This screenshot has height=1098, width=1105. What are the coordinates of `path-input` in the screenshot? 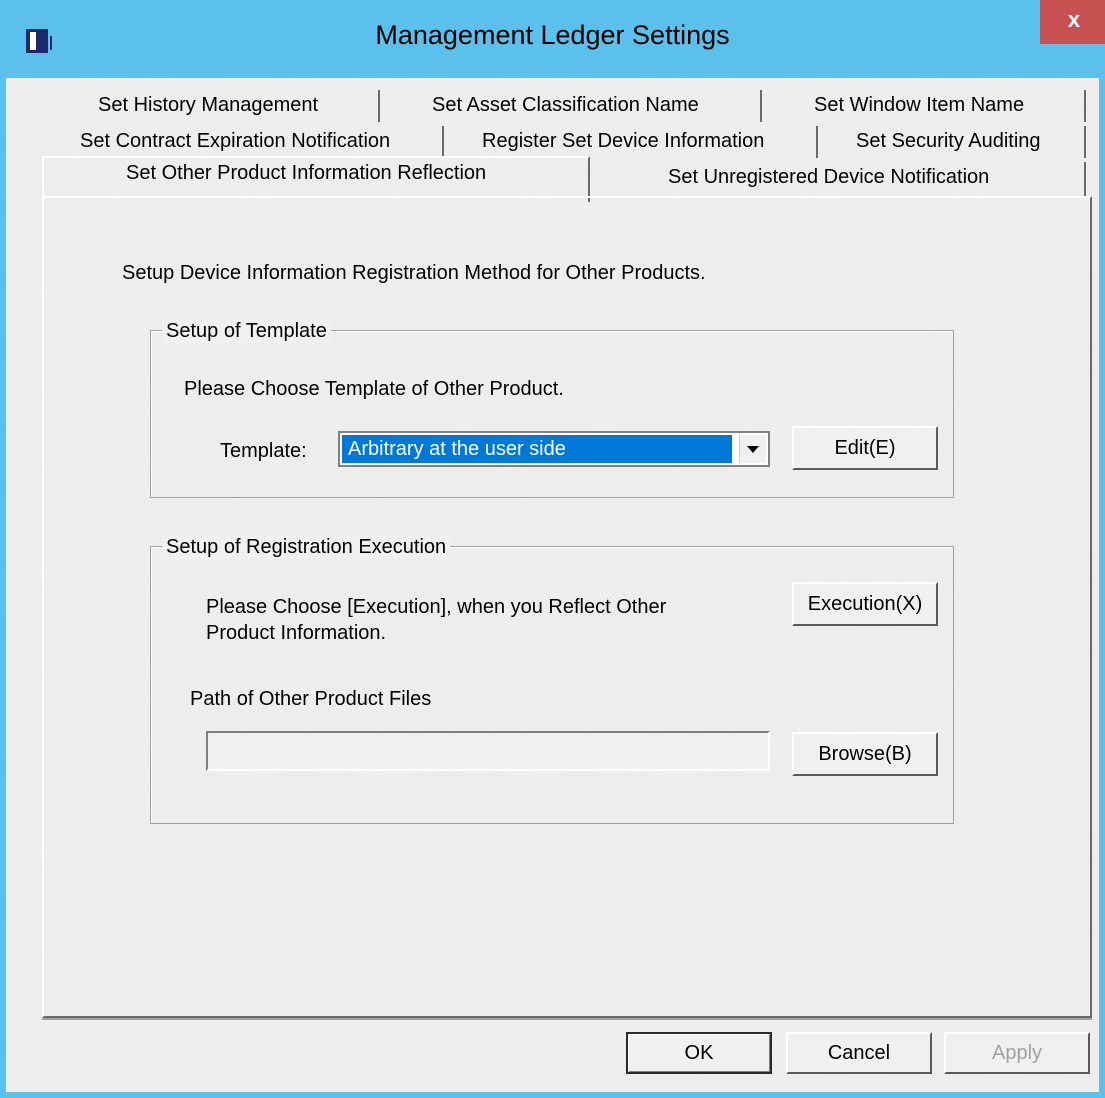 It's located at (488, 751).